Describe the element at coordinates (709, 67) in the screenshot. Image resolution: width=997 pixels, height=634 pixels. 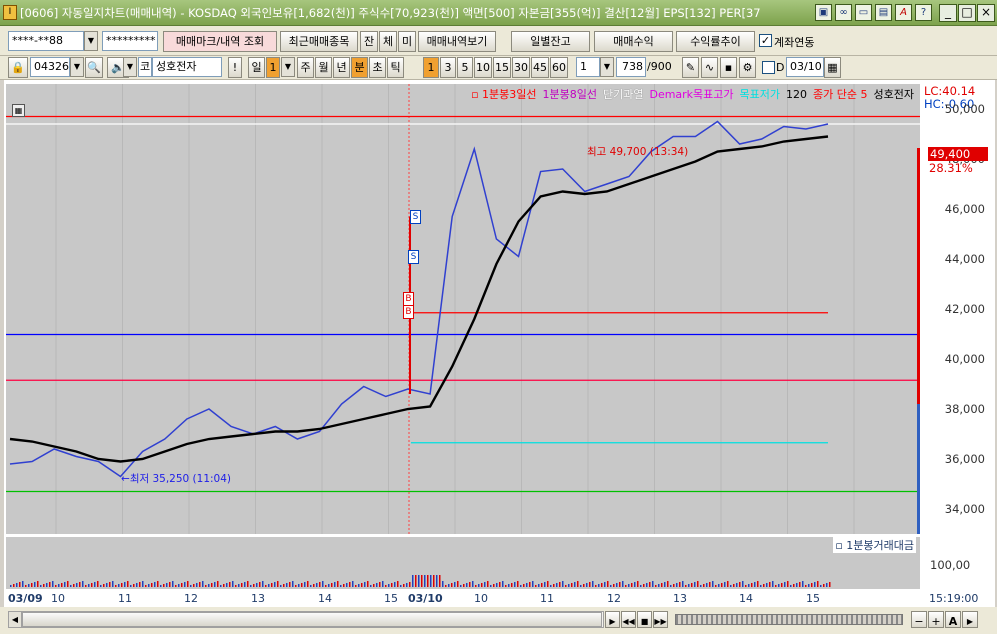
I see `chart-tools-icon: ∿` at that location.